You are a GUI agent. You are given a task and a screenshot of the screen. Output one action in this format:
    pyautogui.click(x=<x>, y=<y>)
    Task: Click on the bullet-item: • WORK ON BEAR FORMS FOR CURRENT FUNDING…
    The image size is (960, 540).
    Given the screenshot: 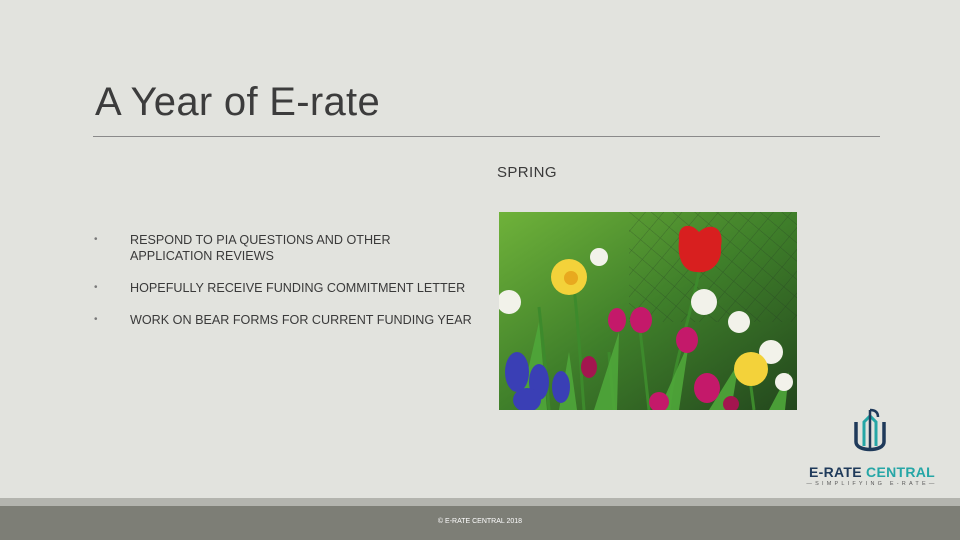 What is the action you would take?
    pyautogui.click(x=282, y=320)
    